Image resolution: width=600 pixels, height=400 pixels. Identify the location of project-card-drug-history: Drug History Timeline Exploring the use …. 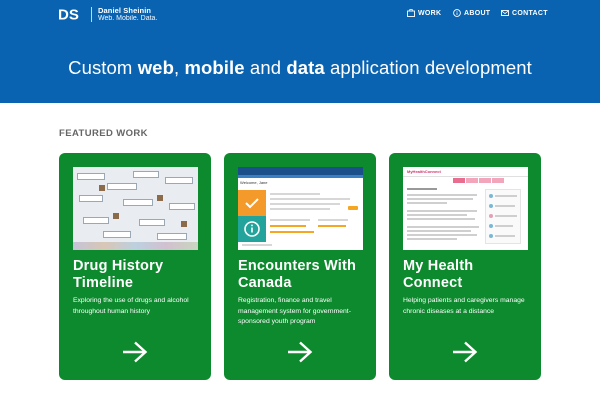
(135, 266).